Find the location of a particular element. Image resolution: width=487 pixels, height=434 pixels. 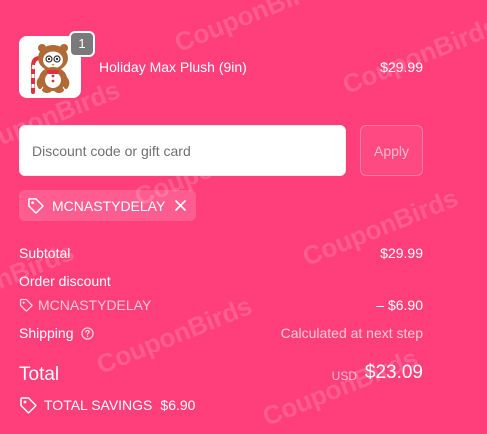

total-savings-amount: $6.90 is located at coordinates (178, 405).